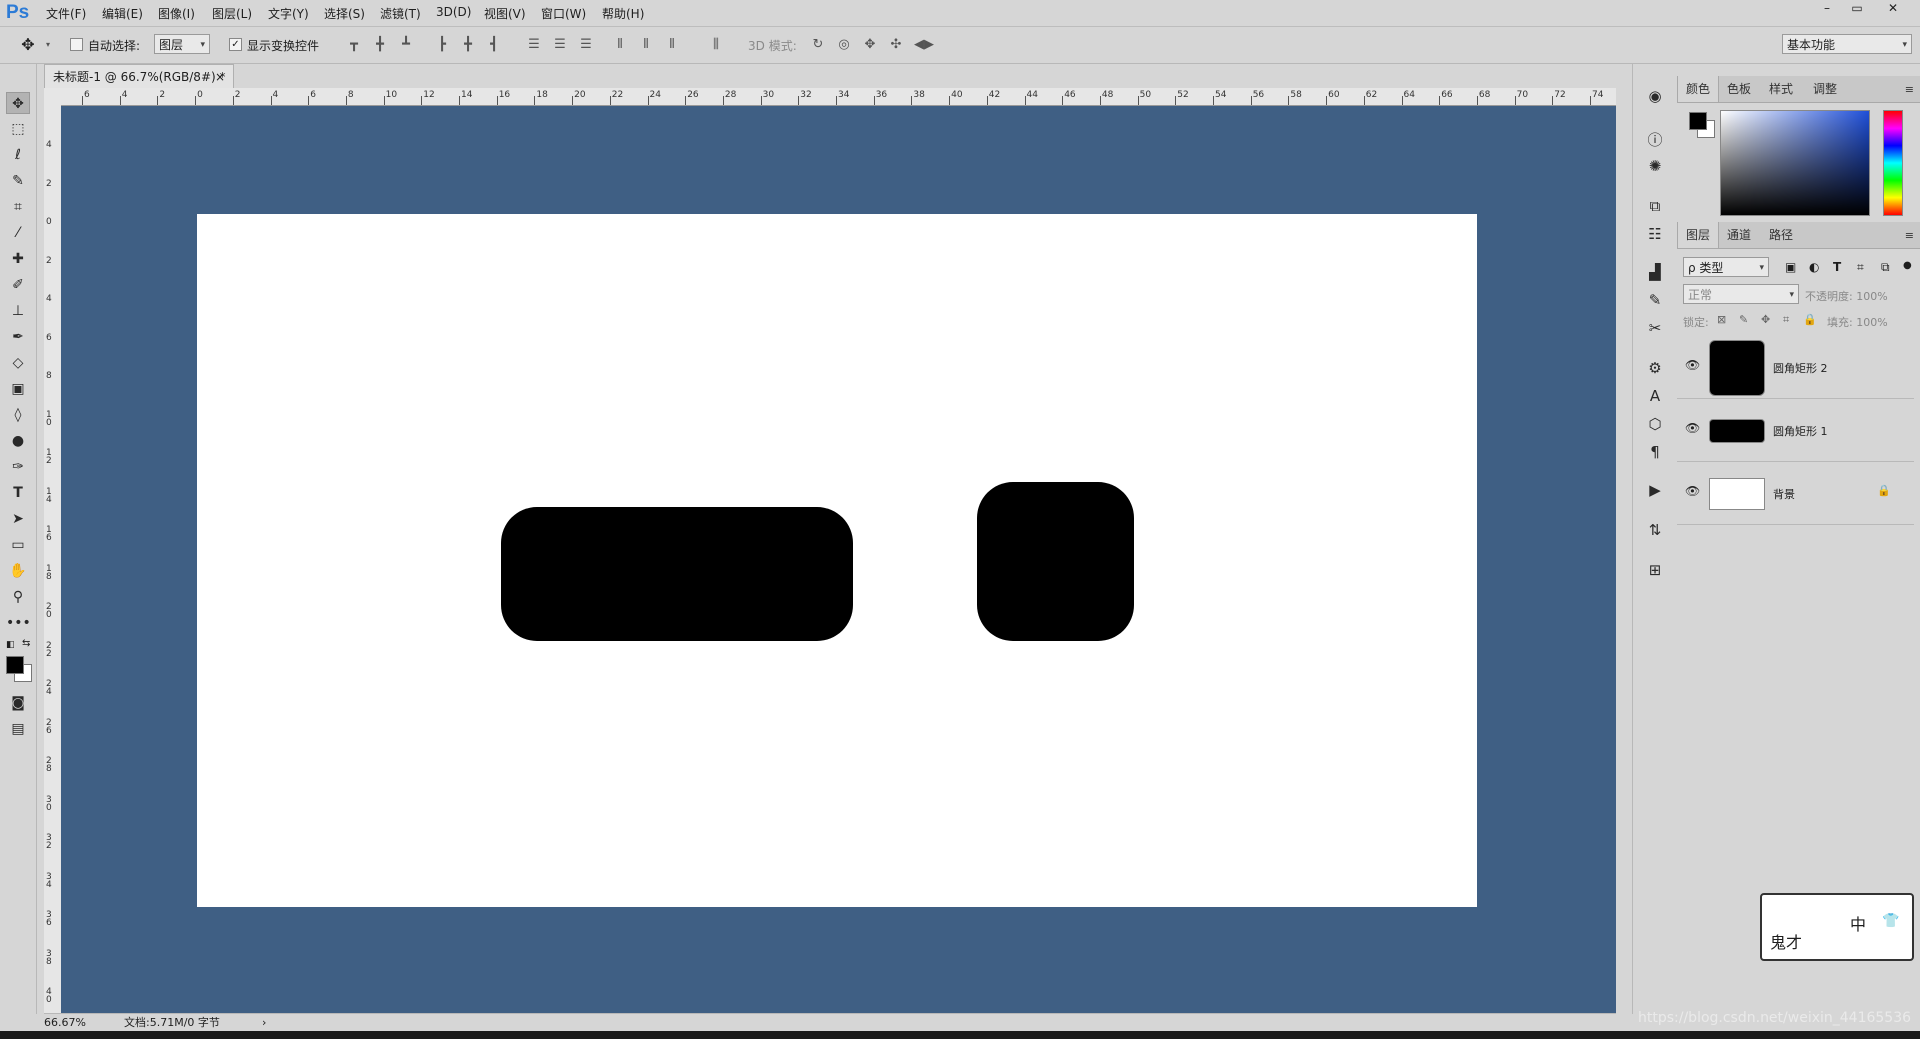 The image size is (1920, 1039). What do you see at coordinates (18, 623) in the screenshot?
I see `more-tools-icon: •••` at bounding box center [18, 623].